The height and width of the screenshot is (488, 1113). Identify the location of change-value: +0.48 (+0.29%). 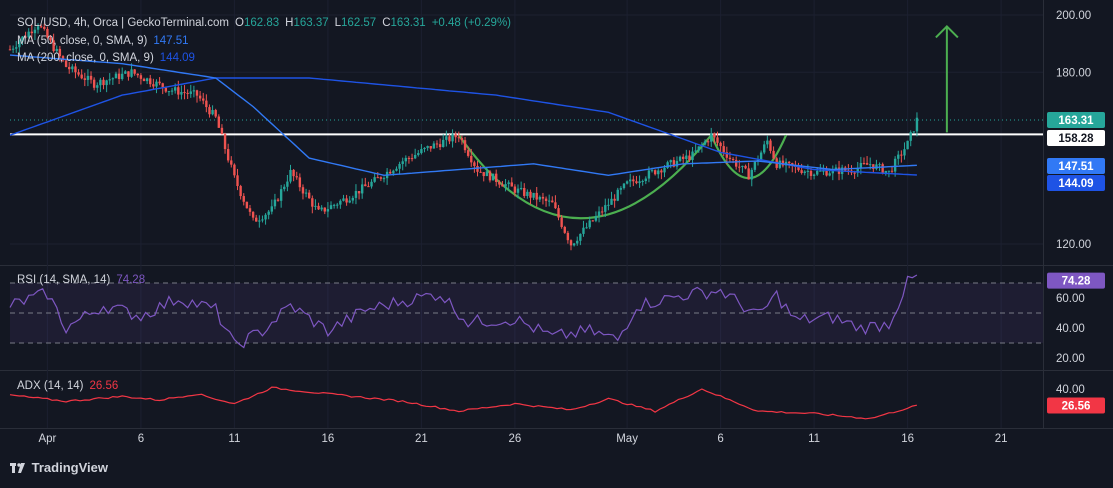
(471, 23).